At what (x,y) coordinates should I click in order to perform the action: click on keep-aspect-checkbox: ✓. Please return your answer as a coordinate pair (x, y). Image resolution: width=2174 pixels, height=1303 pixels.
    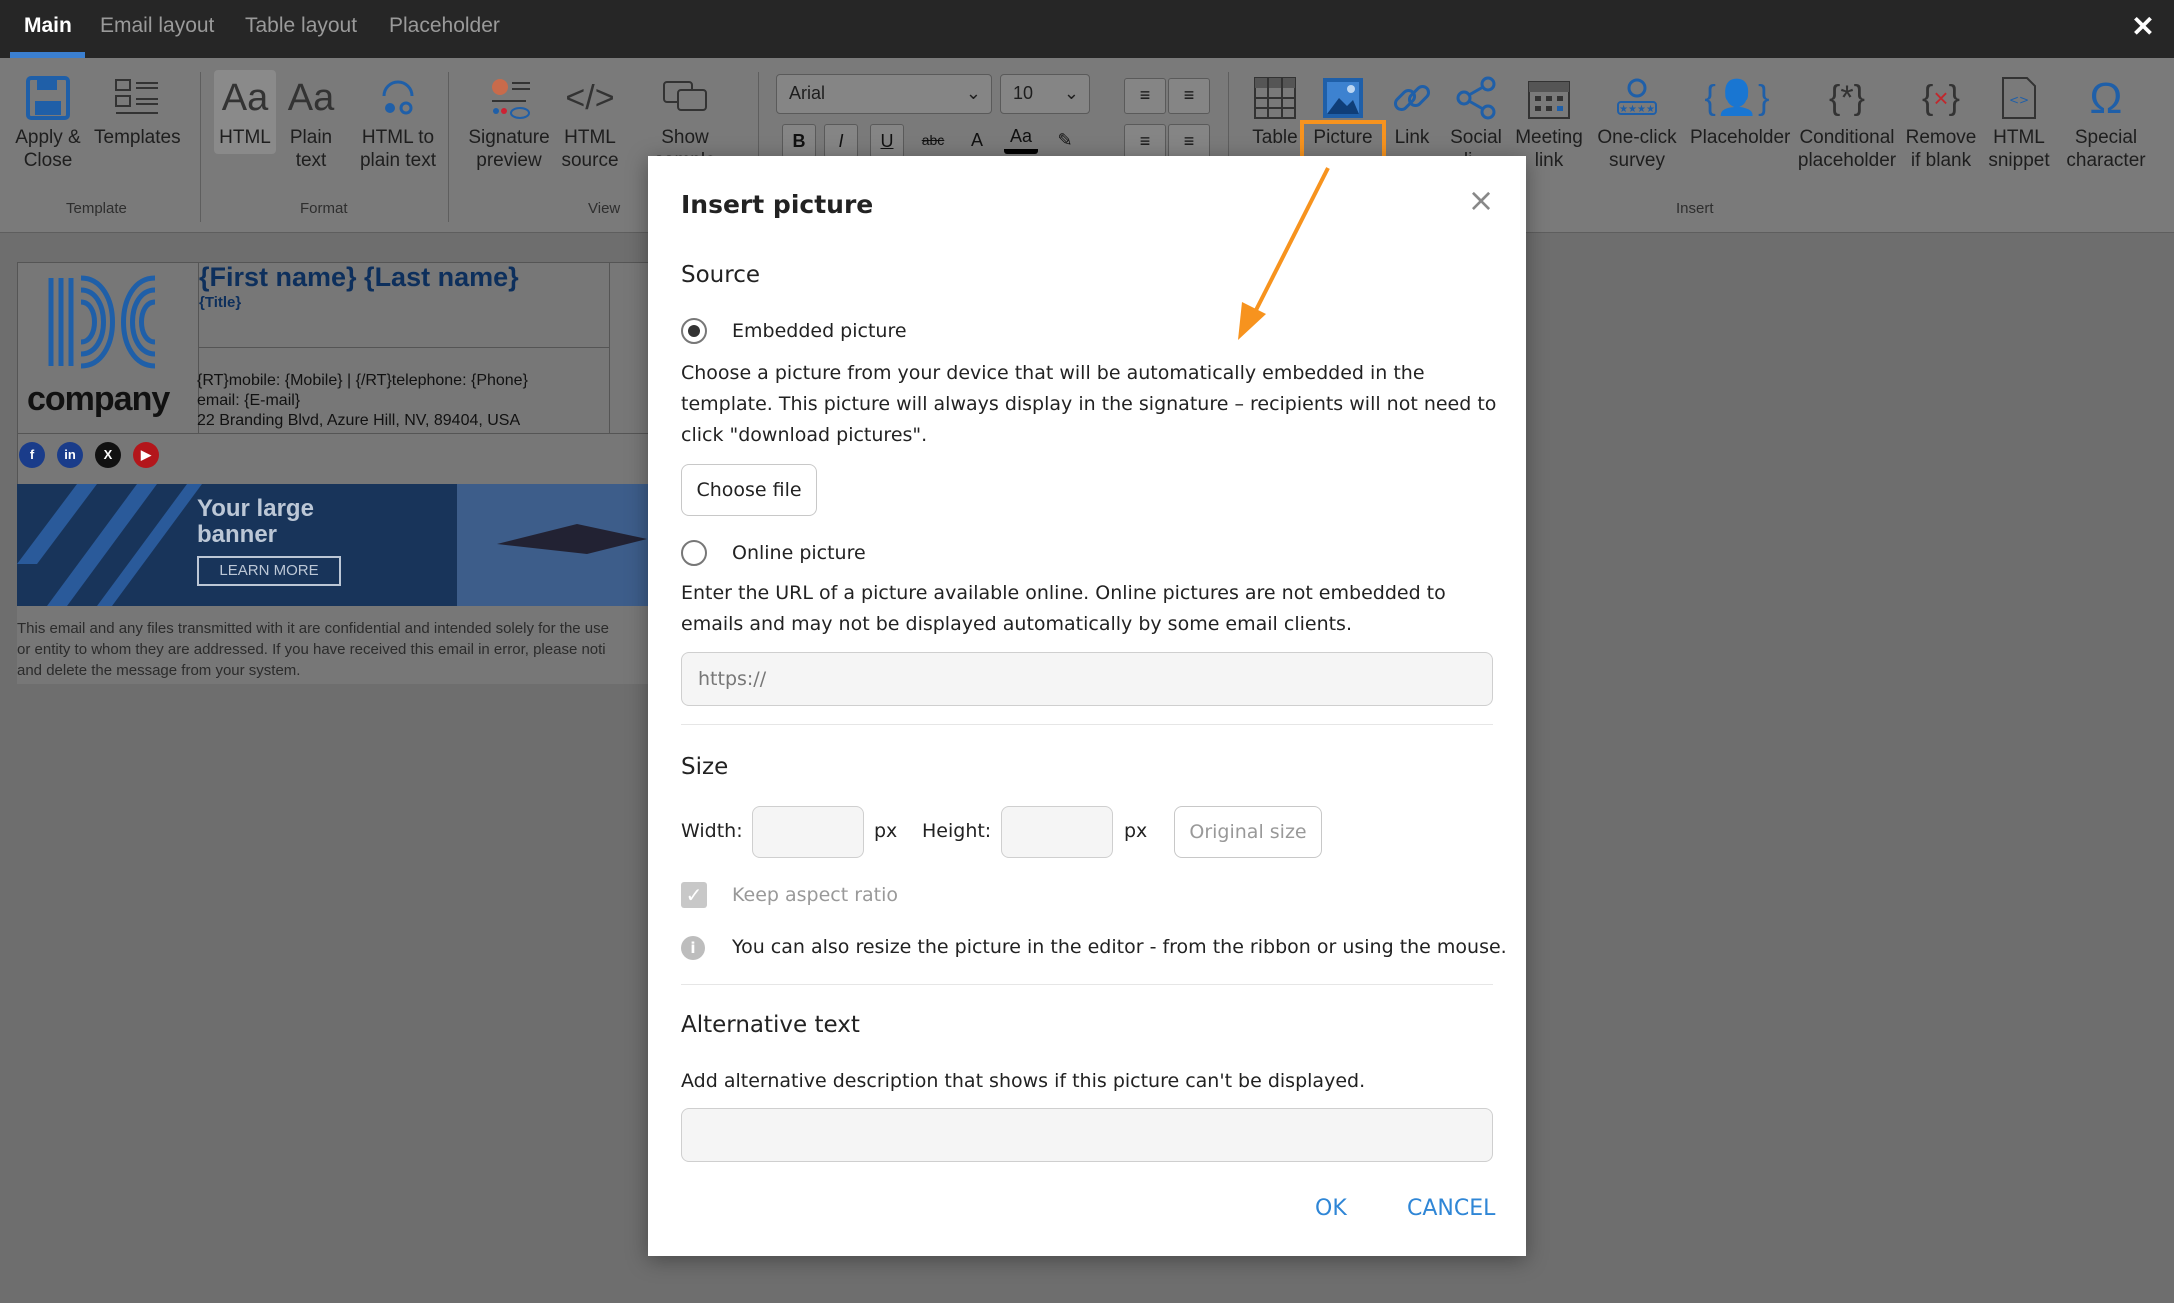
    Looking at the image, I should click on (694, 895).